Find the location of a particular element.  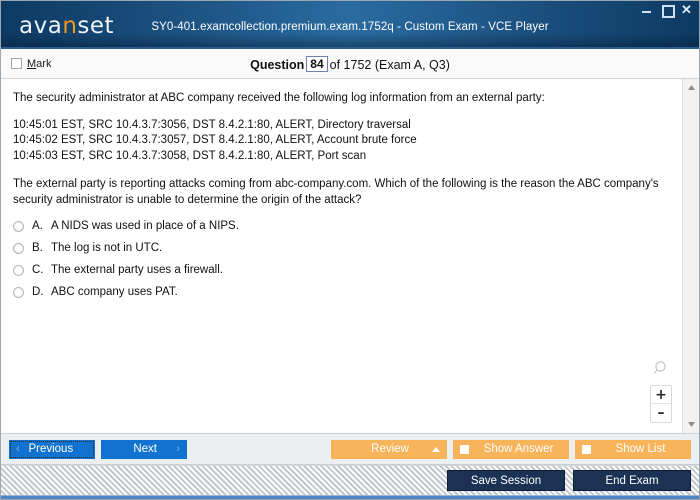

mark-checkbox-box is located at coordinates (16, 63).